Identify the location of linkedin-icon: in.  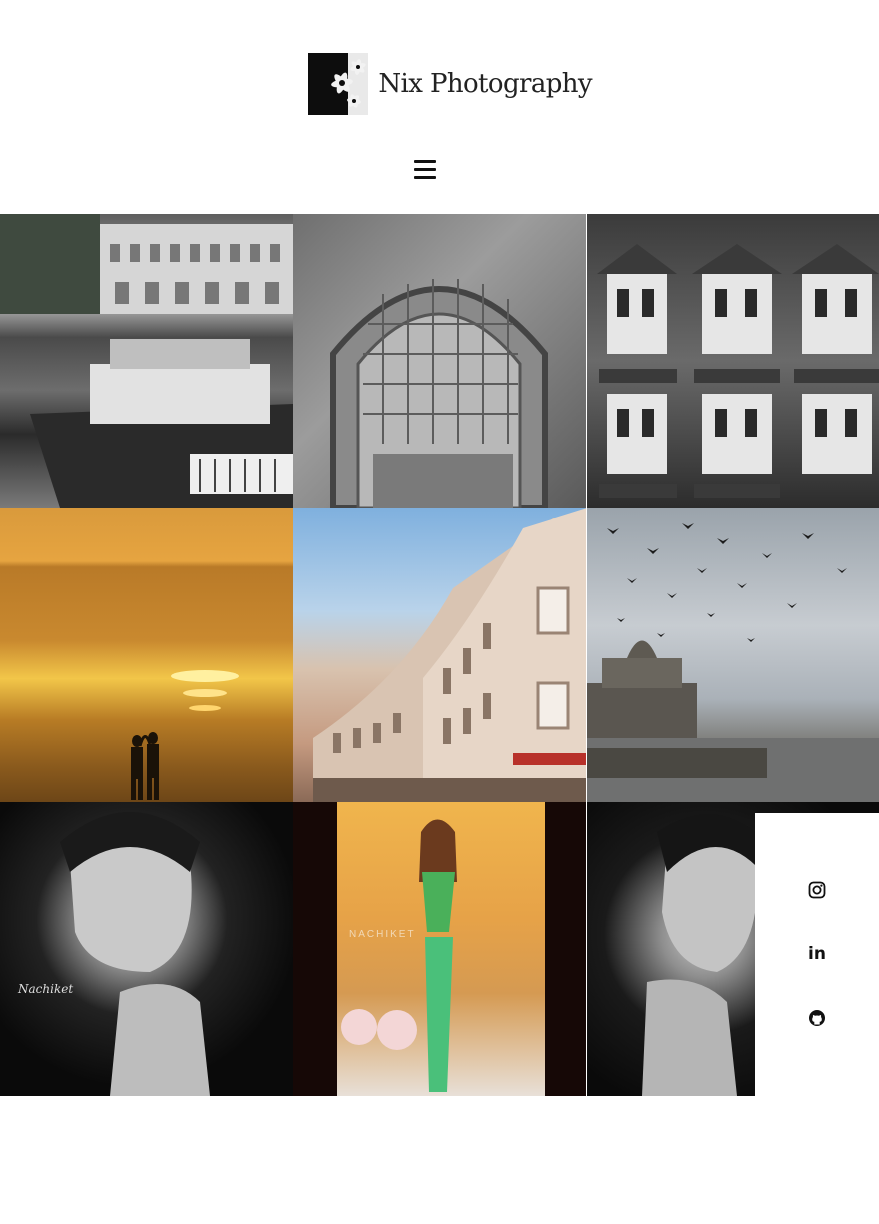
(817, 954).